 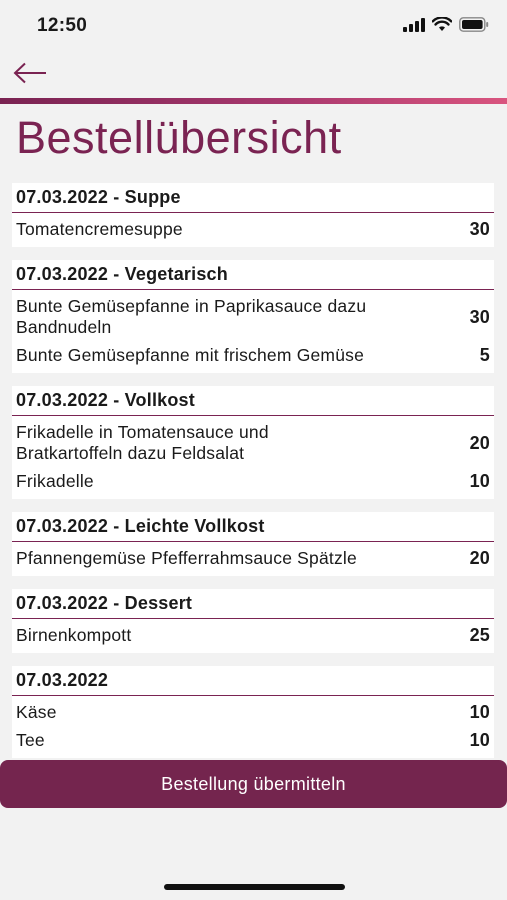 I want to click on order-item: Bunte Gemüsepfanne mit frischem Gemüse 5, so click(x=253, y=356).